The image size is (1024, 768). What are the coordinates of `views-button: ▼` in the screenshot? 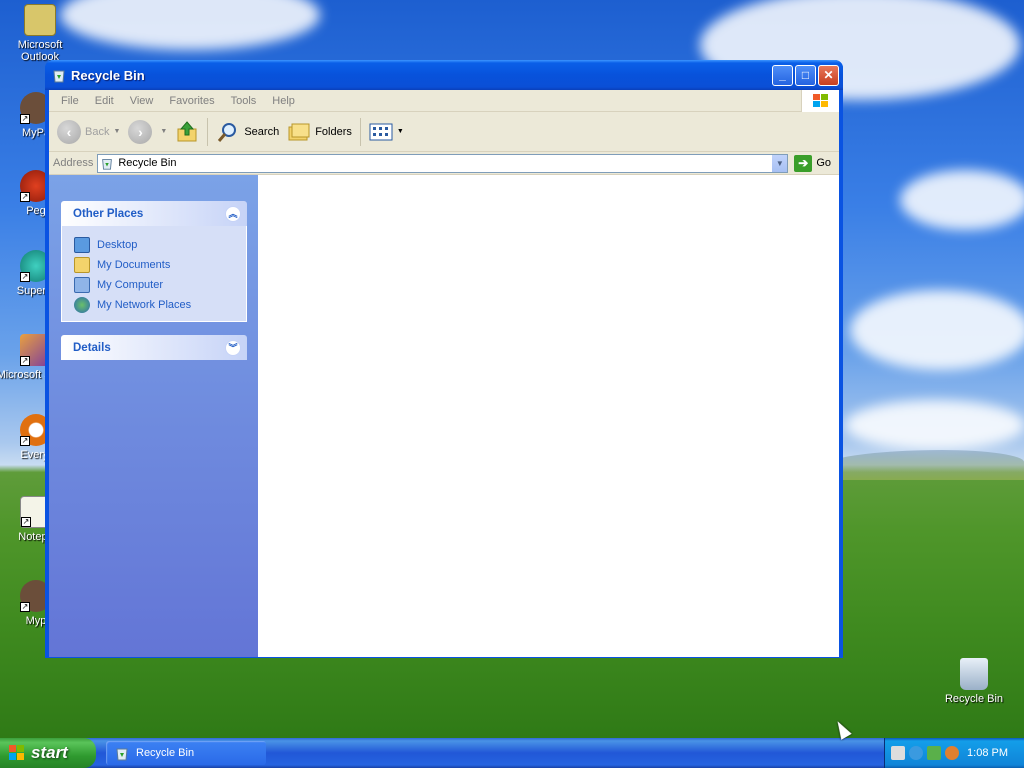 It's located at (386, 132).